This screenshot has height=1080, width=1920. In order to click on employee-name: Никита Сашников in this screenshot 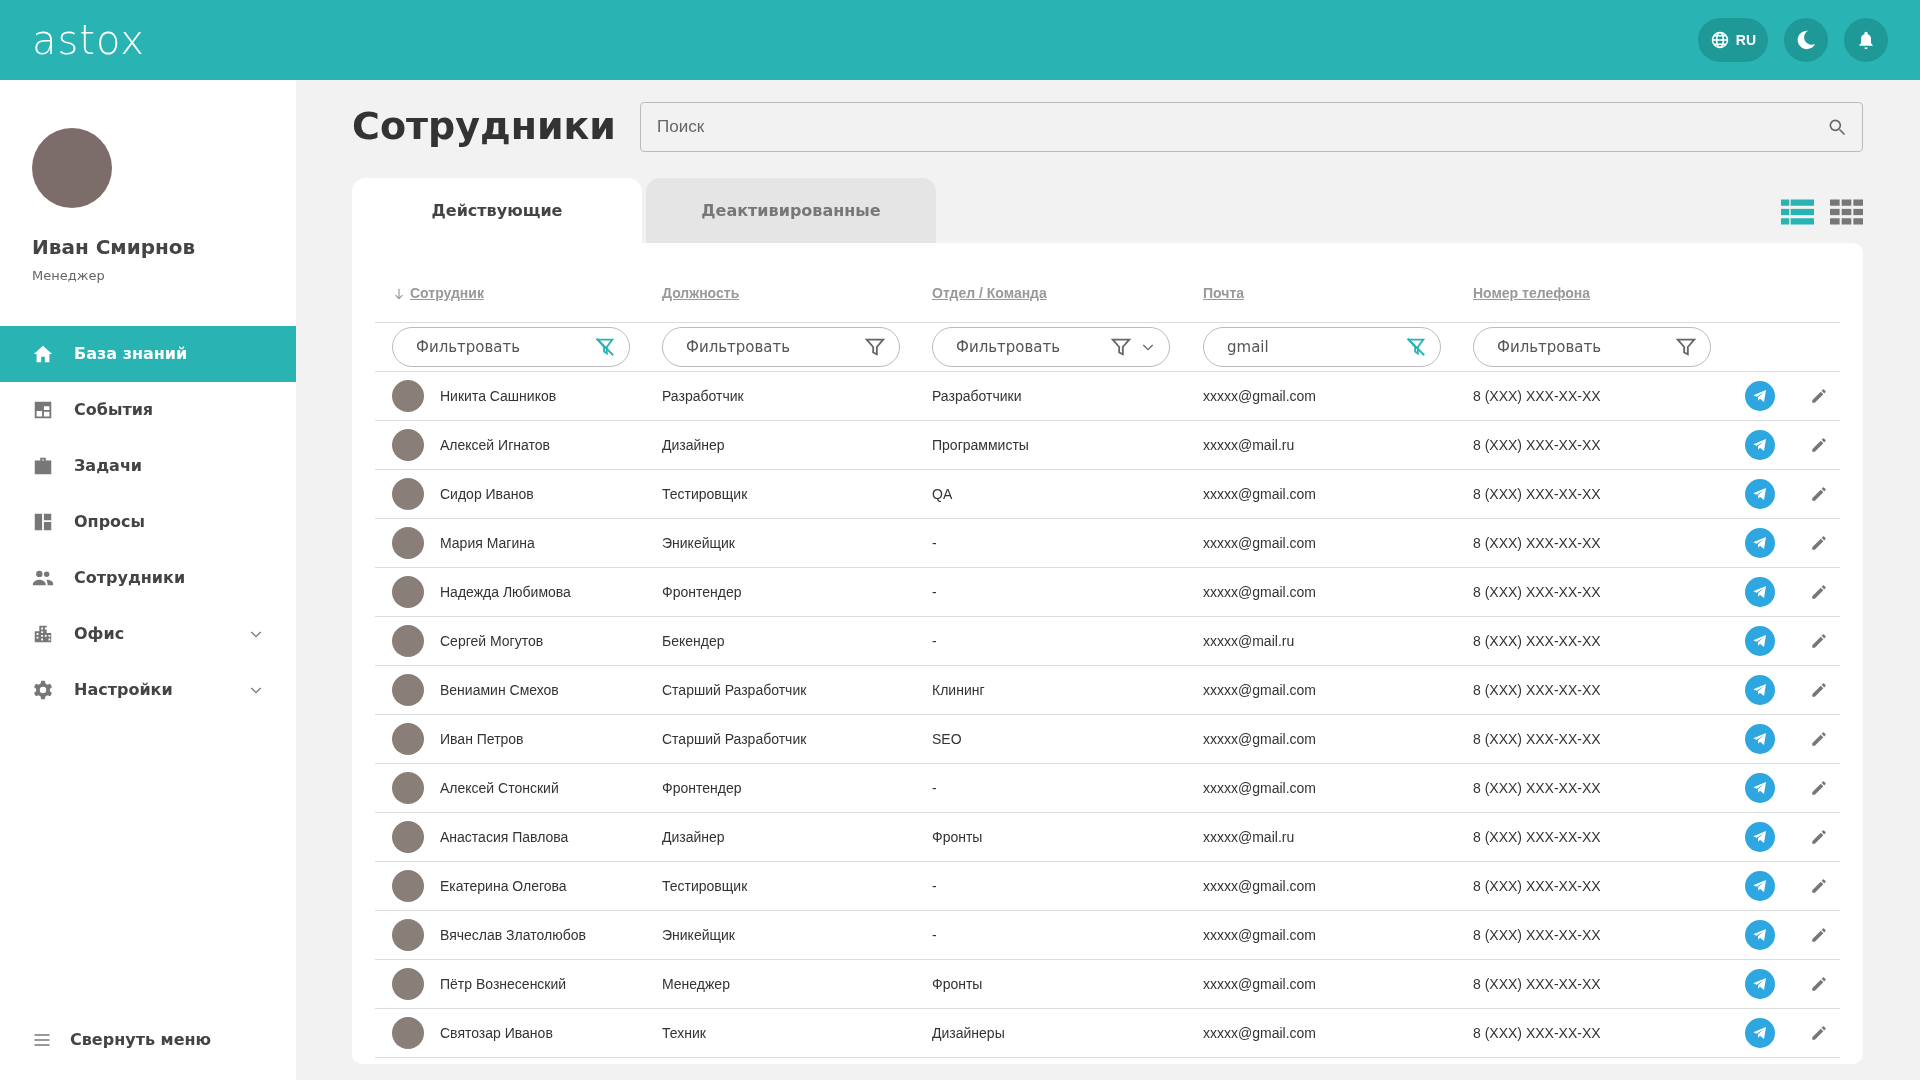, I will do `click(498, 396)`.